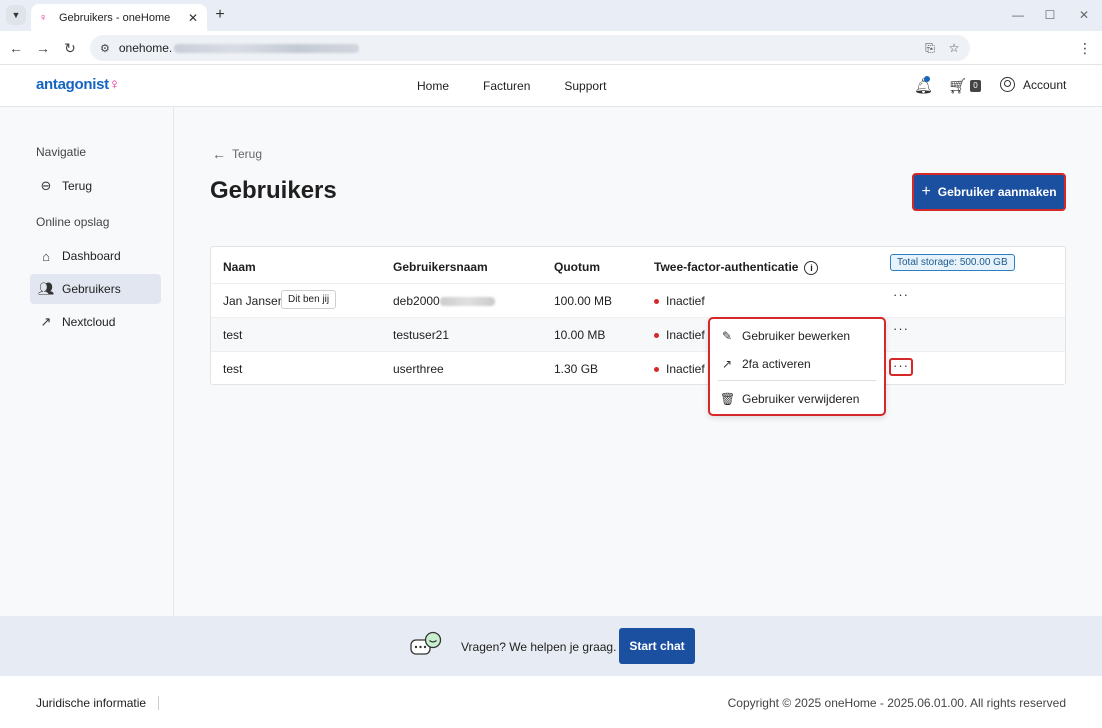 The image size is (1102, 728). Describe the element at coordinates (98, 703) in the screenshot. I see `legal-link: Juridische informatie` at that location.